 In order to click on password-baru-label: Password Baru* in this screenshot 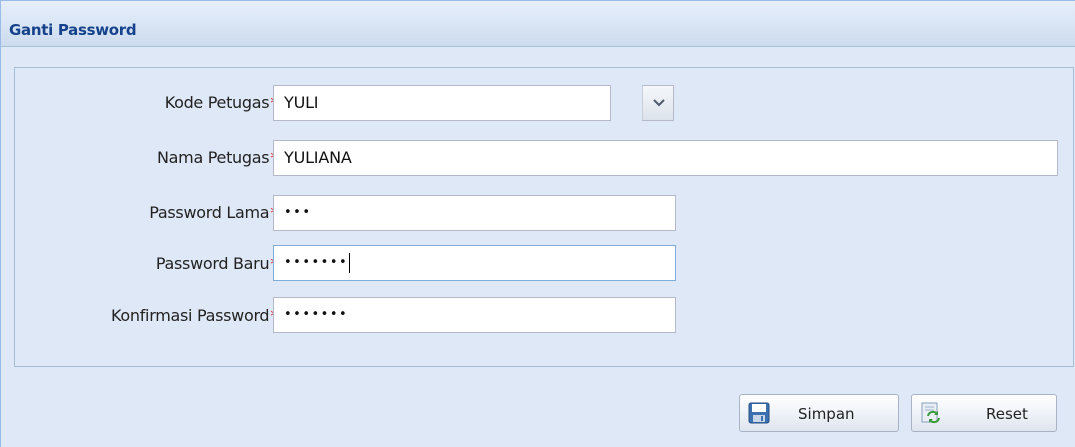, I will do `click(217, 263)`.